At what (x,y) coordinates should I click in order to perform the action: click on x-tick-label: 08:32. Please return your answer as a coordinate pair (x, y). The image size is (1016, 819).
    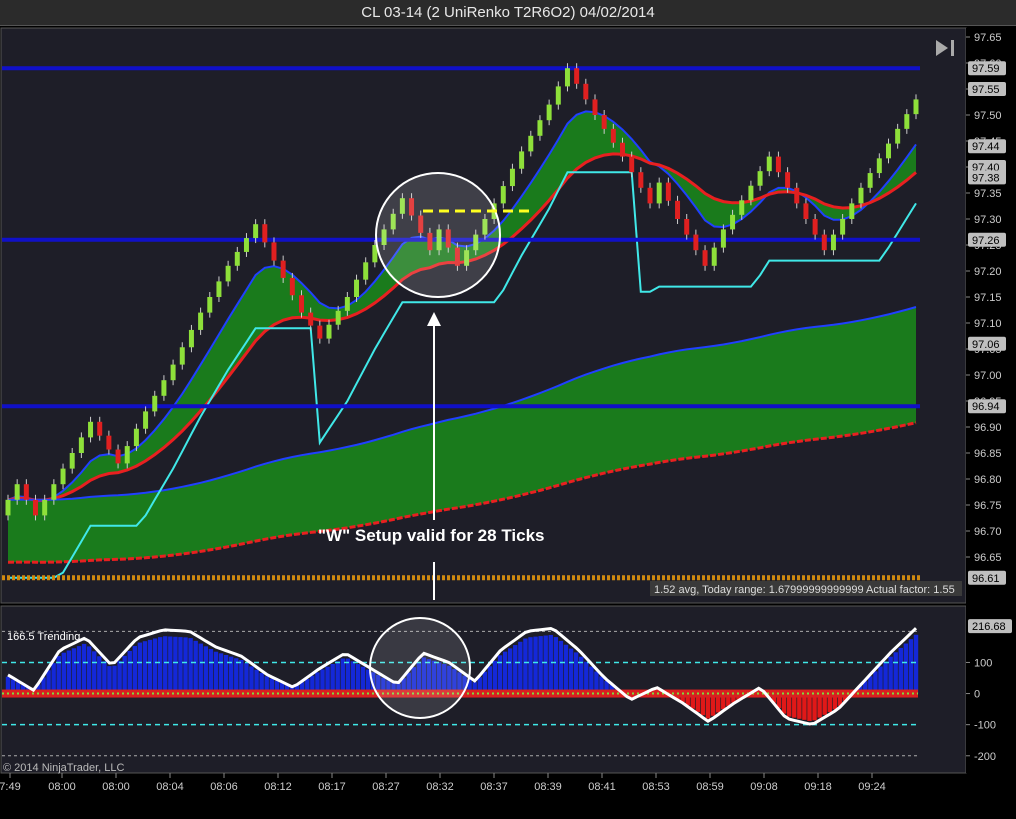
    Looking at the image, I should click on (440, 787).